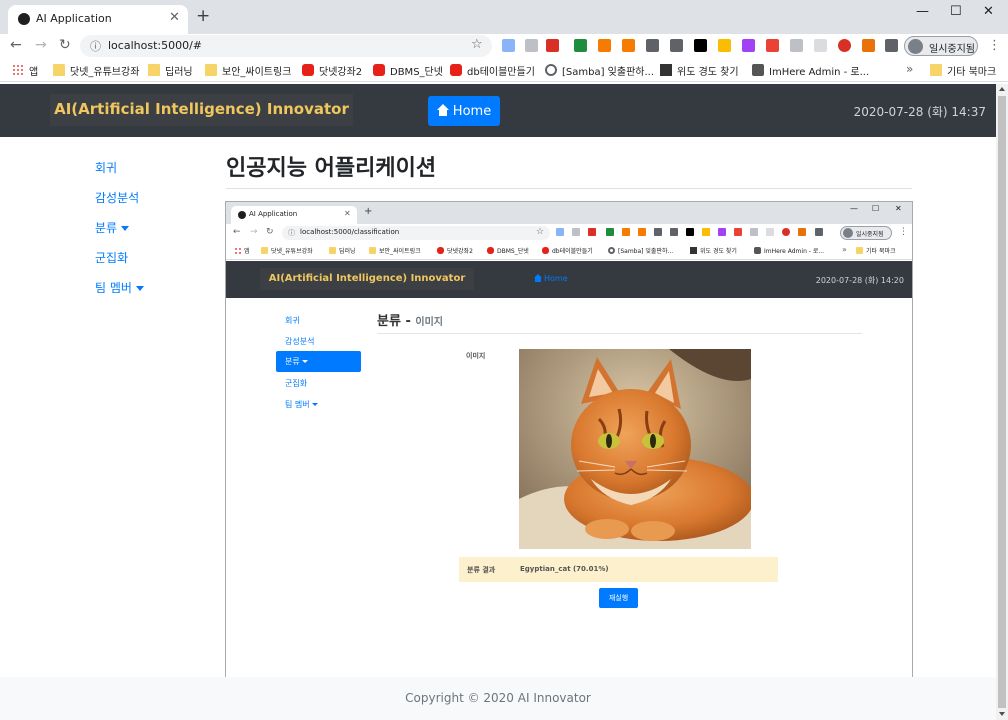  I want to click on address-bar: ⓘ localhost:5000/# ☆, so click(286, 46).